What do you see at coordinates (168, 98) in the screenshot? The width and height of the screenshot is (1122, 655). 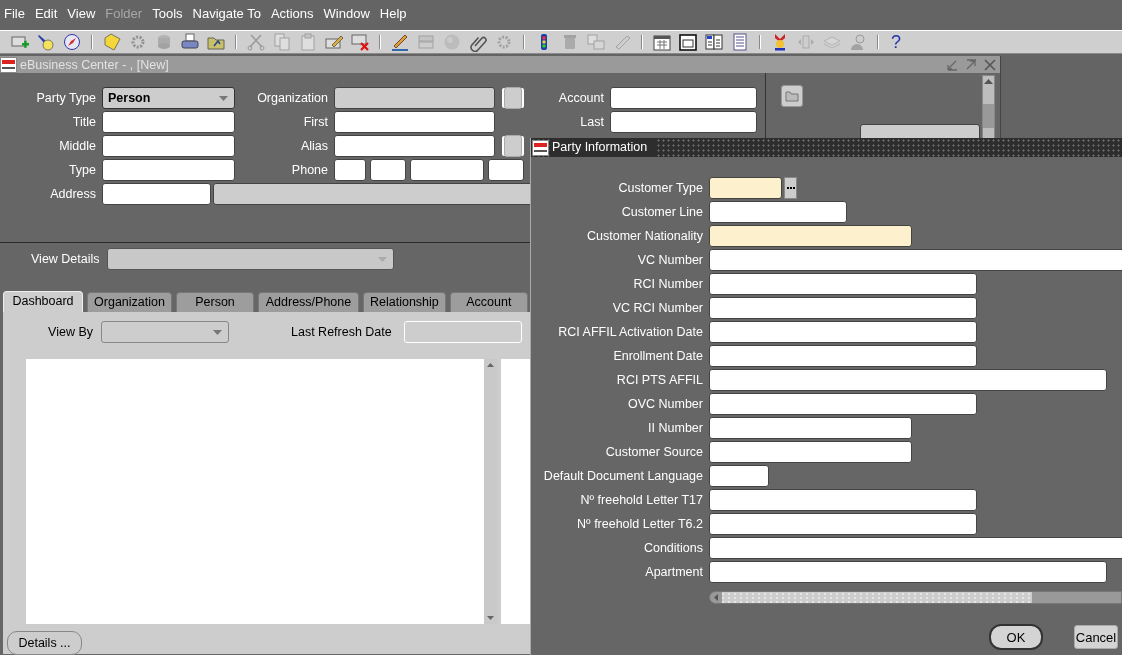 I see `party-type-dropdown: Person` at bounding box center [168, 98].